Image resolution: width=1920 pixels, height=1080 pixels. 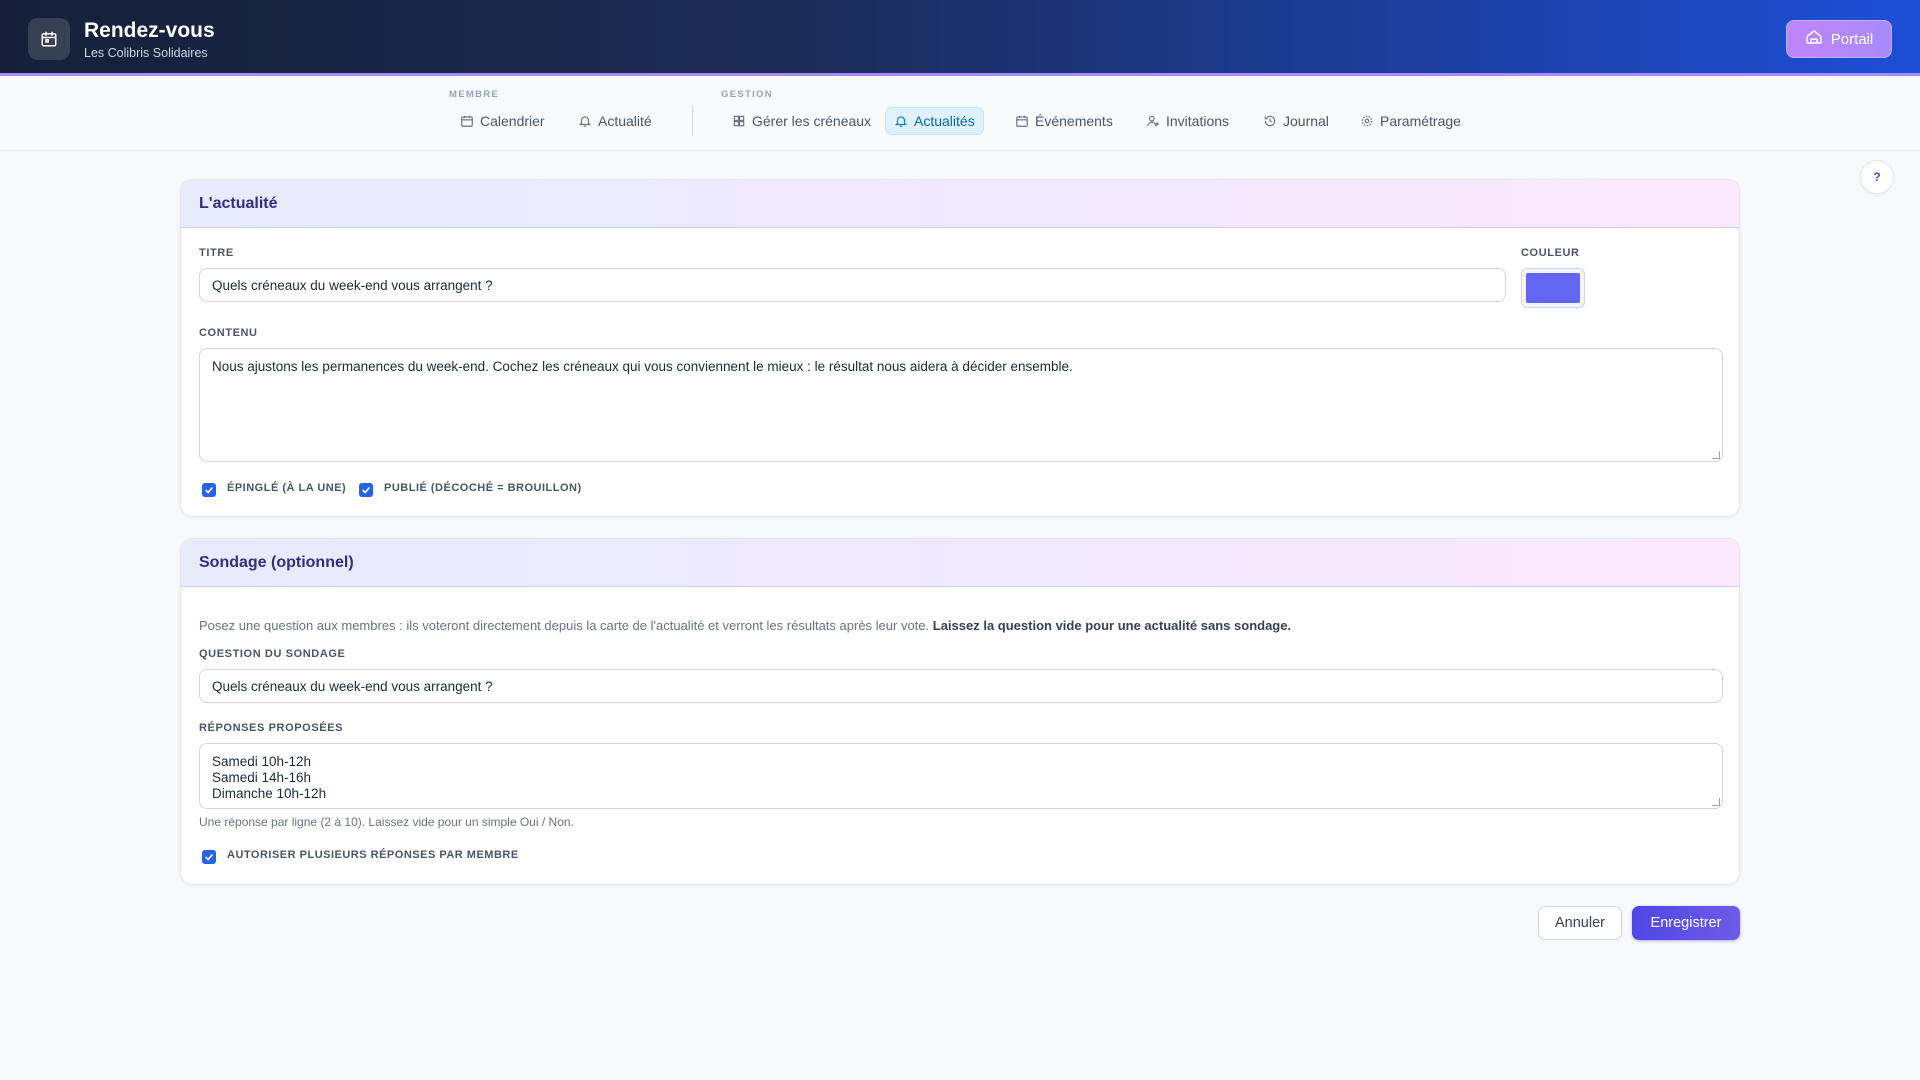 I want to click on nav-item-label: Paramétrage, so click(x=1420, y=121).